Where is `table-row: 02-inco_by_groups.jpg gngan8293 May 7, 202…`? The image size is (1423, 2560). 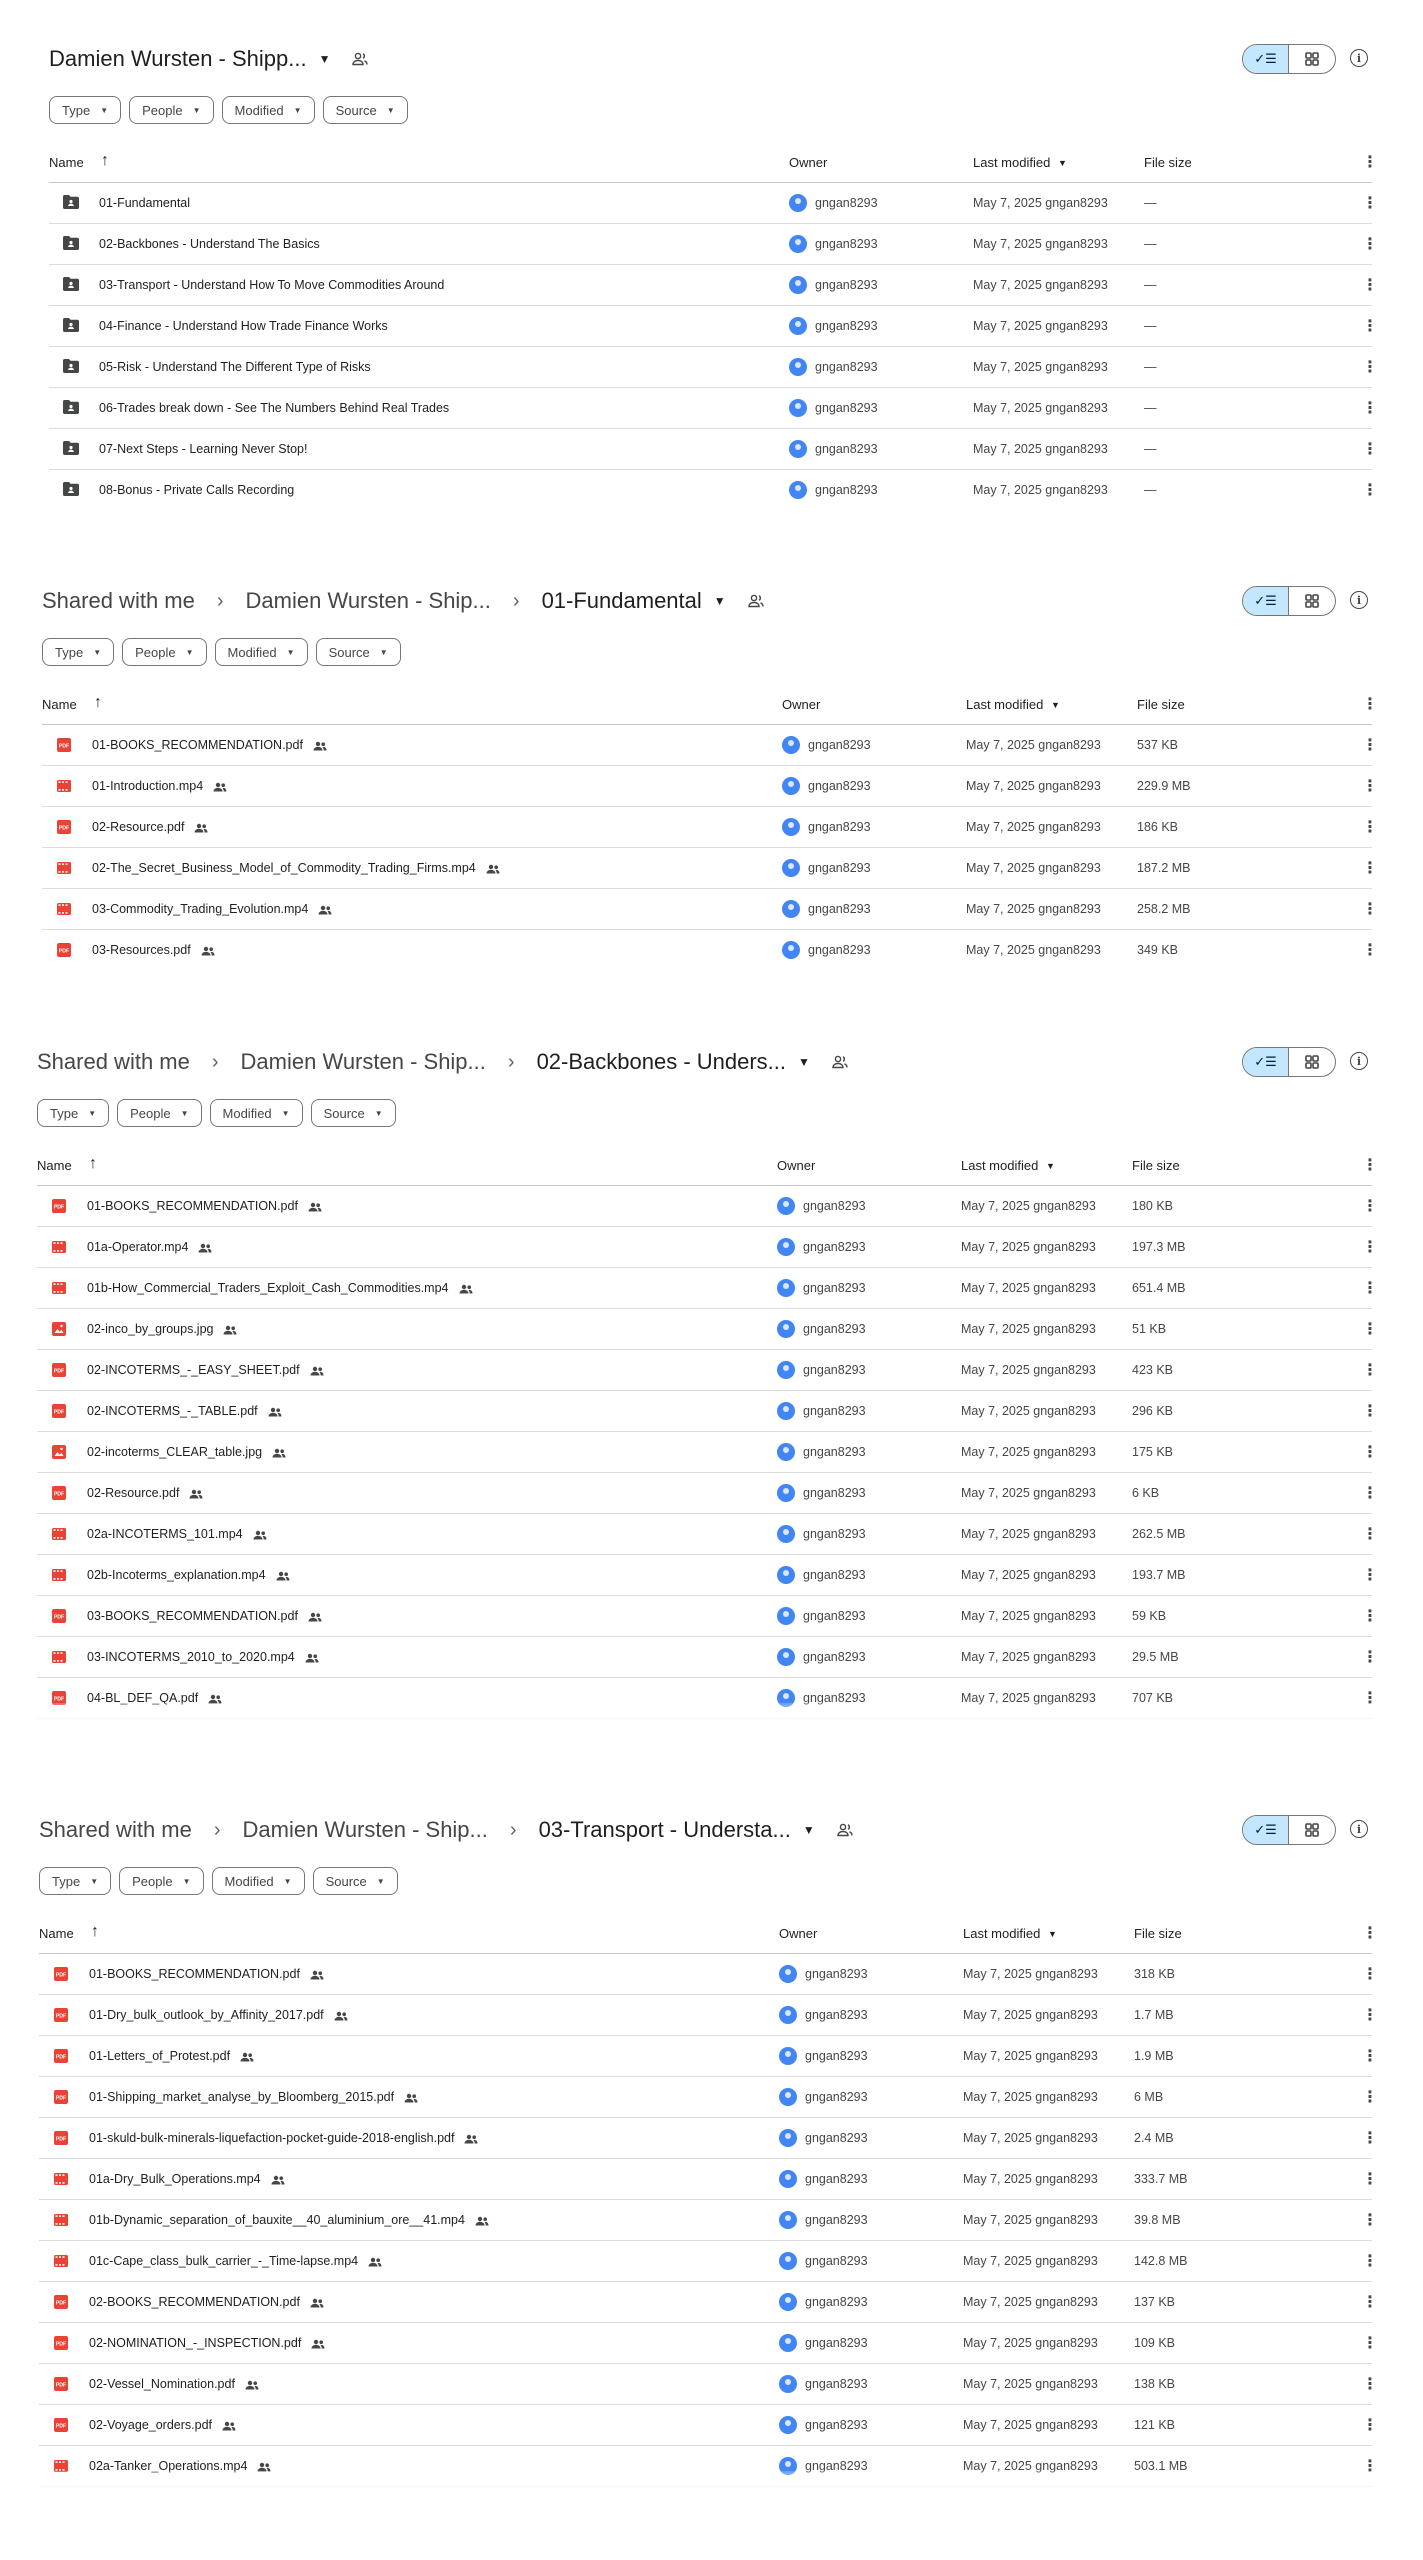 table-row: 02-inco_by_groups.jpg gngan8293 May 7, 202… is located at coordinates (707, 1329).